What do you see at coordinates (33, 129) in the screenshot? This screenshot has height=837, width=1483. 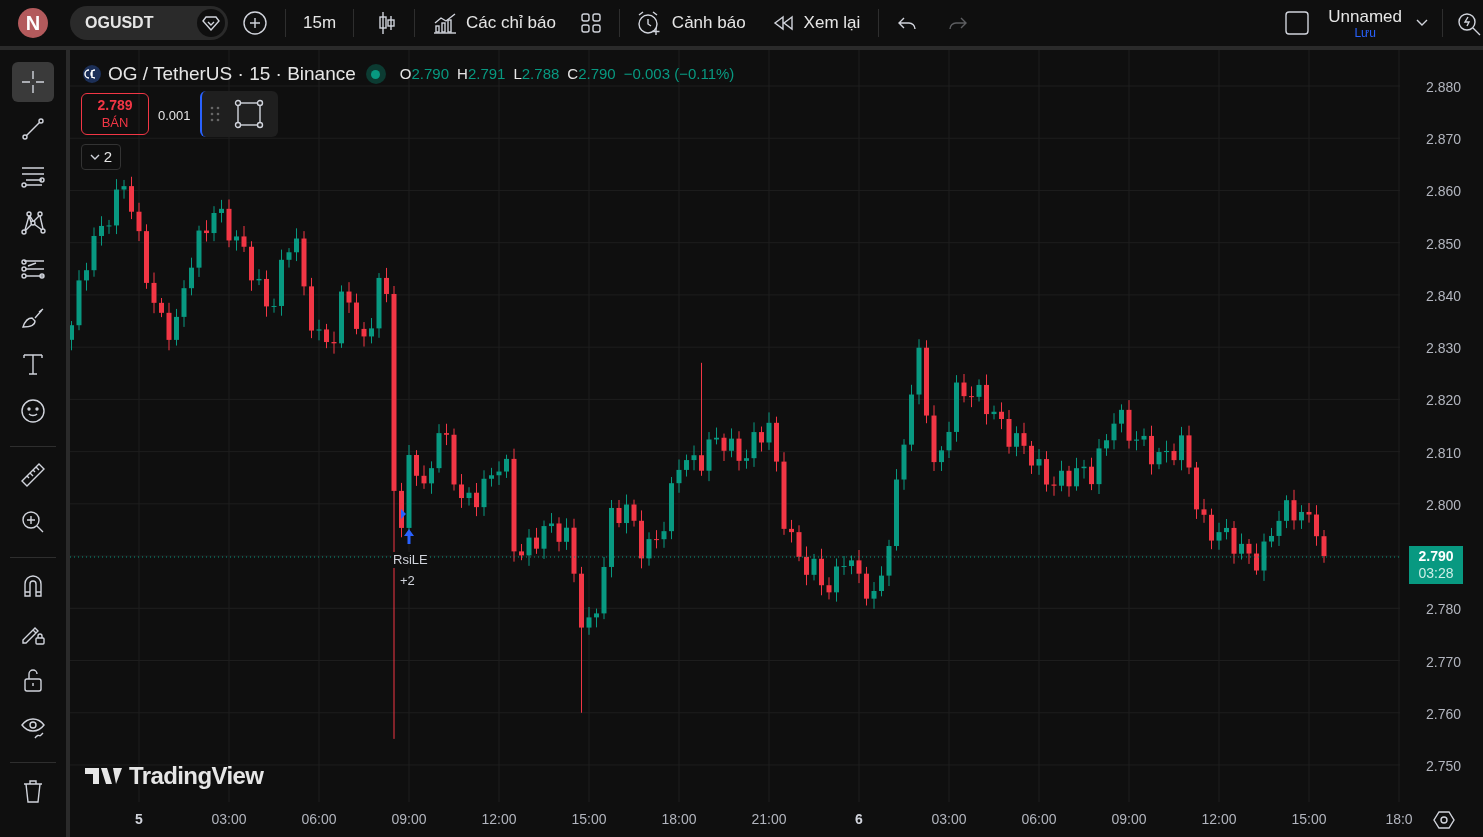 I see `line-tool-icon` at bounding box center [33, 129].